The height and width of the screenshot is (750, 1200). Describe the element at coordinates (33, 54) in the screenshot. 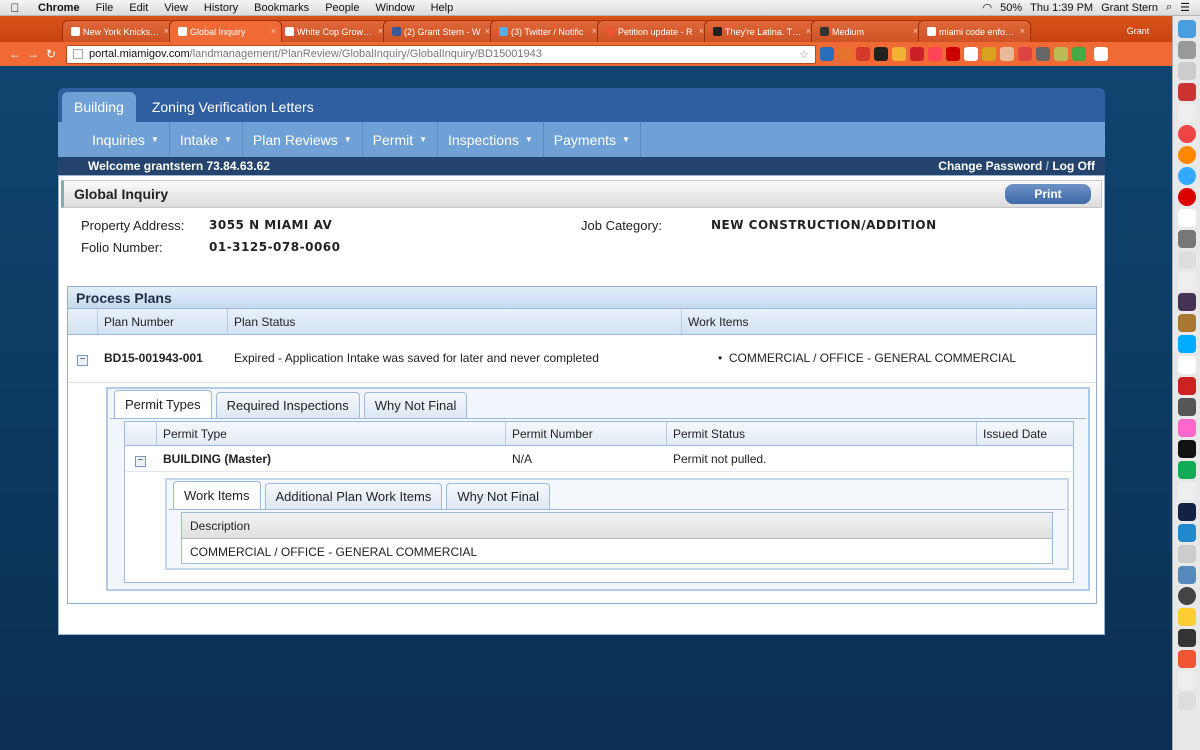

I see `forward-arrow-icon: →` at that location.